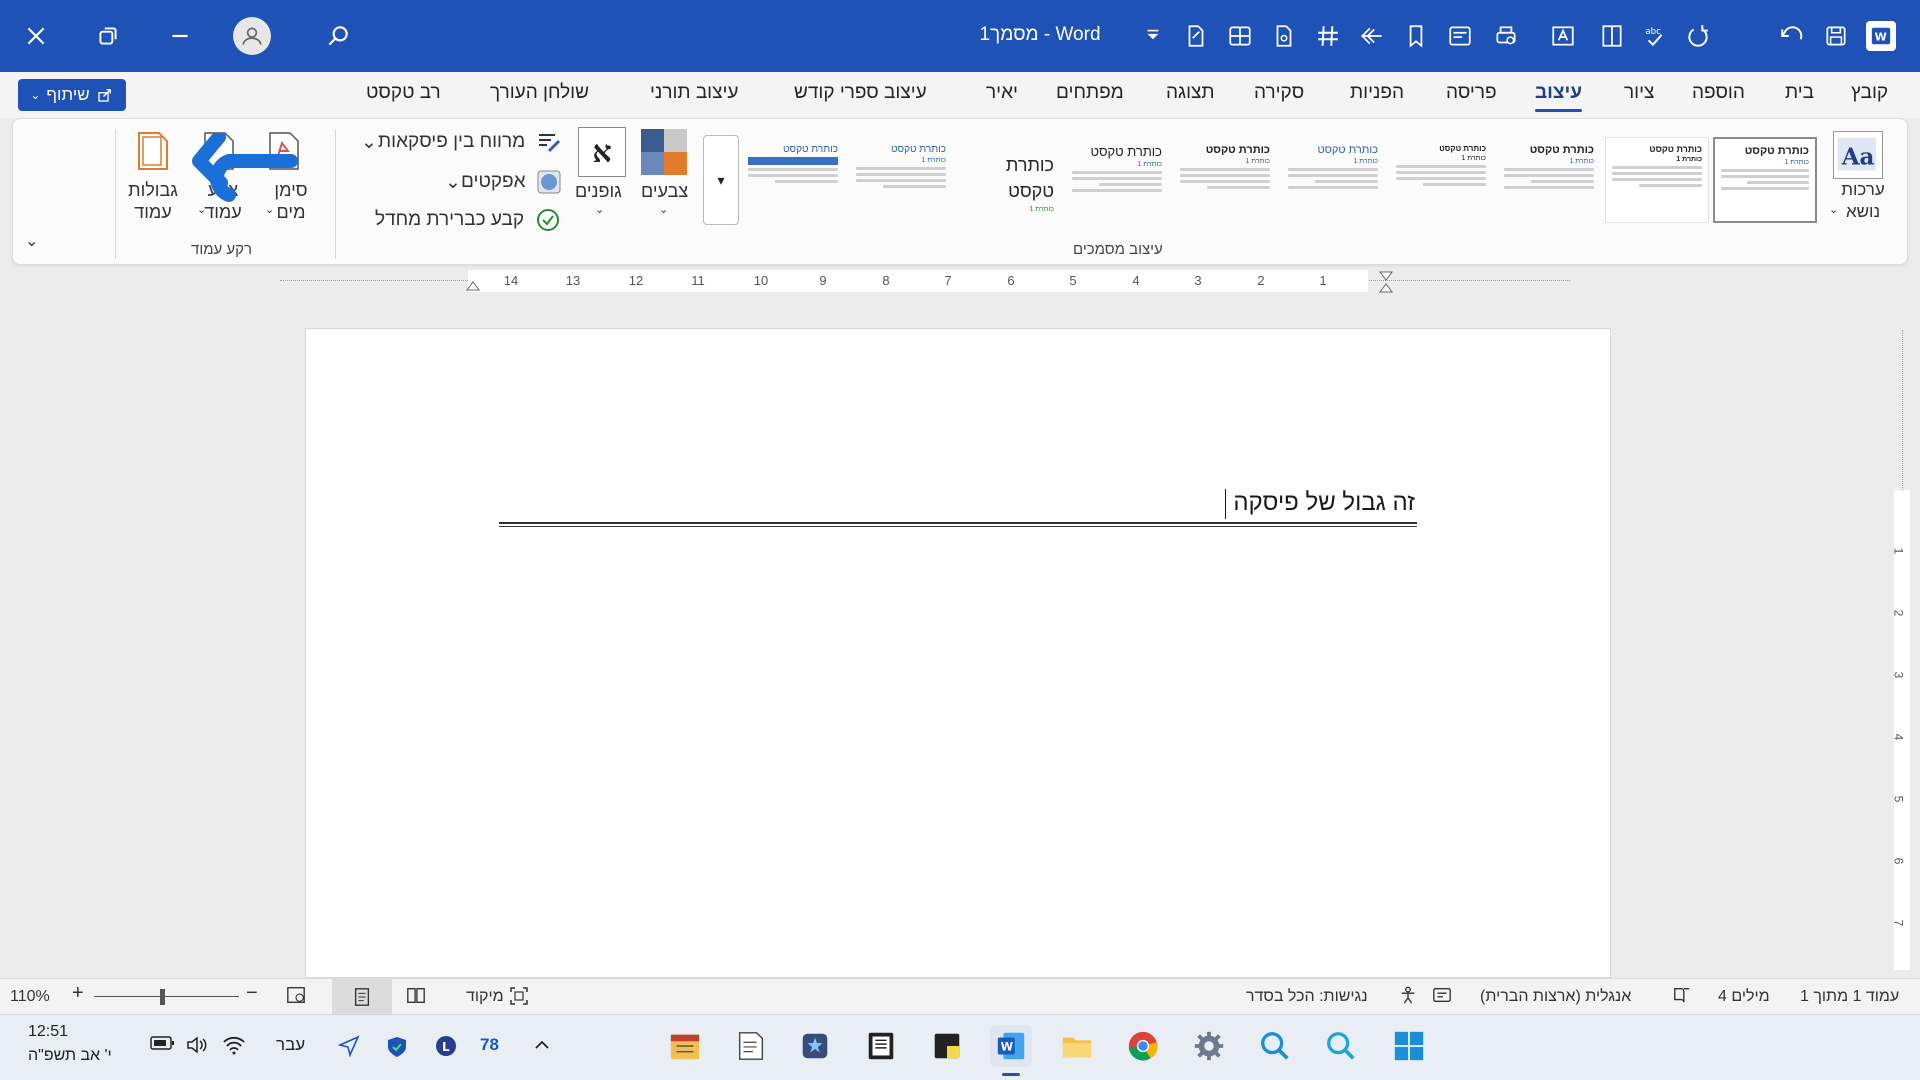 Image resolution: width=1920 pixels, height=1080 pixels. What do you see at coordinates (542, 1047) in the screenshot?
I see `chevron-up-icon` at bounding box center [542, 1047].